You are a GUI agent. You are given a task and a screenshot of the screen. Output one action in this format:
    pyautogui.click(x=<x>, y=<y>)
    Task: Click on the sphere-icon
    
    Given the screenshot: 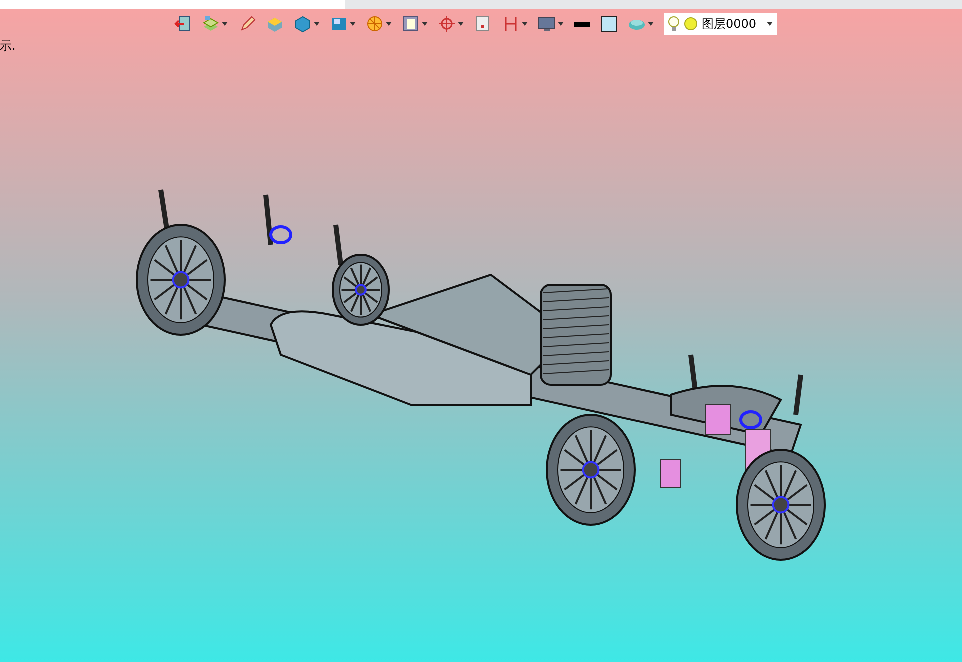 What is the action you would take?
    pyautogui.click(x=375, y=24)
    